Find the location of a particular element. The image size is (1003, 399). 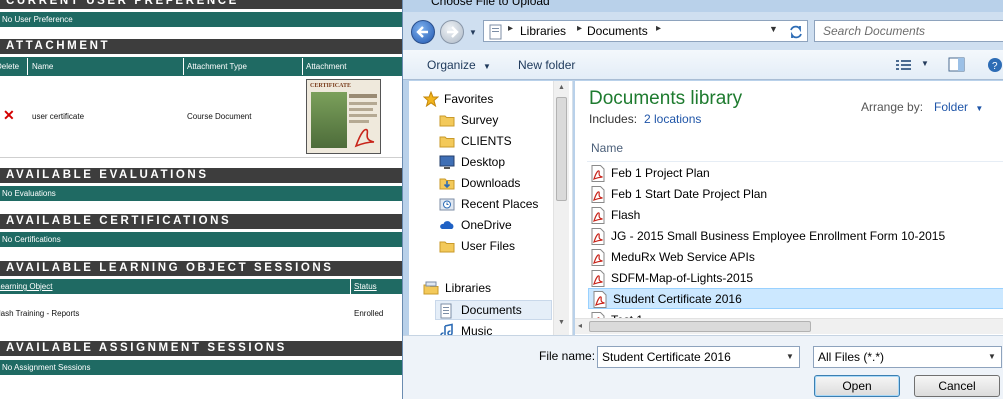

nav-item-survey: Survey is located at coordinates (499, 120).